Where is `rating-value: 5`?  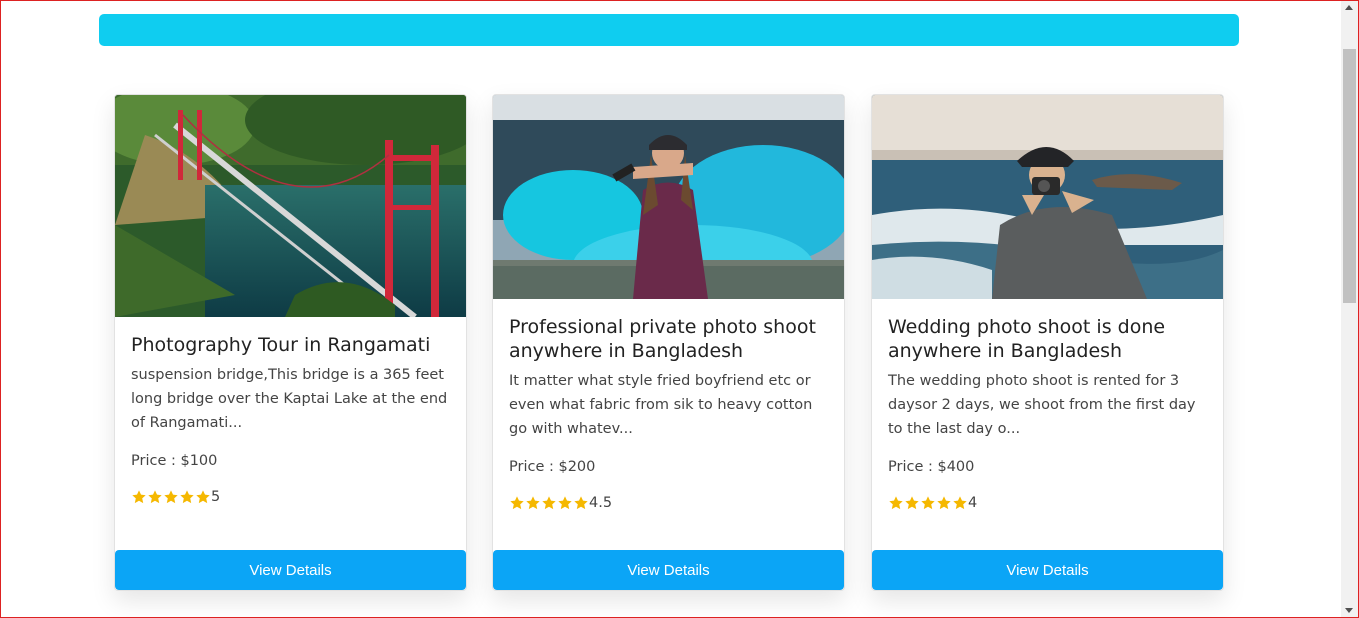 rating-value: 5 is located at coordinates (216, 497).